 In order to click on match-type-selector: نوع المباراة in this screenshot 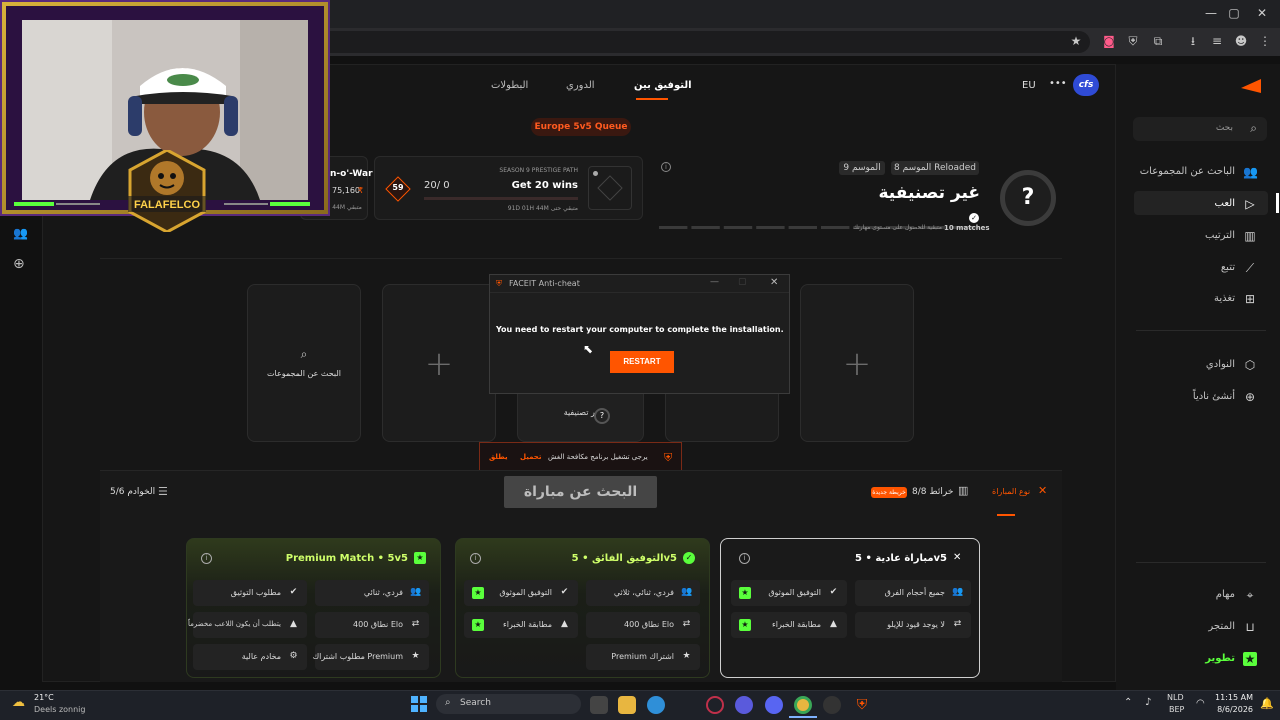, I will do `click(1011, 491)`.